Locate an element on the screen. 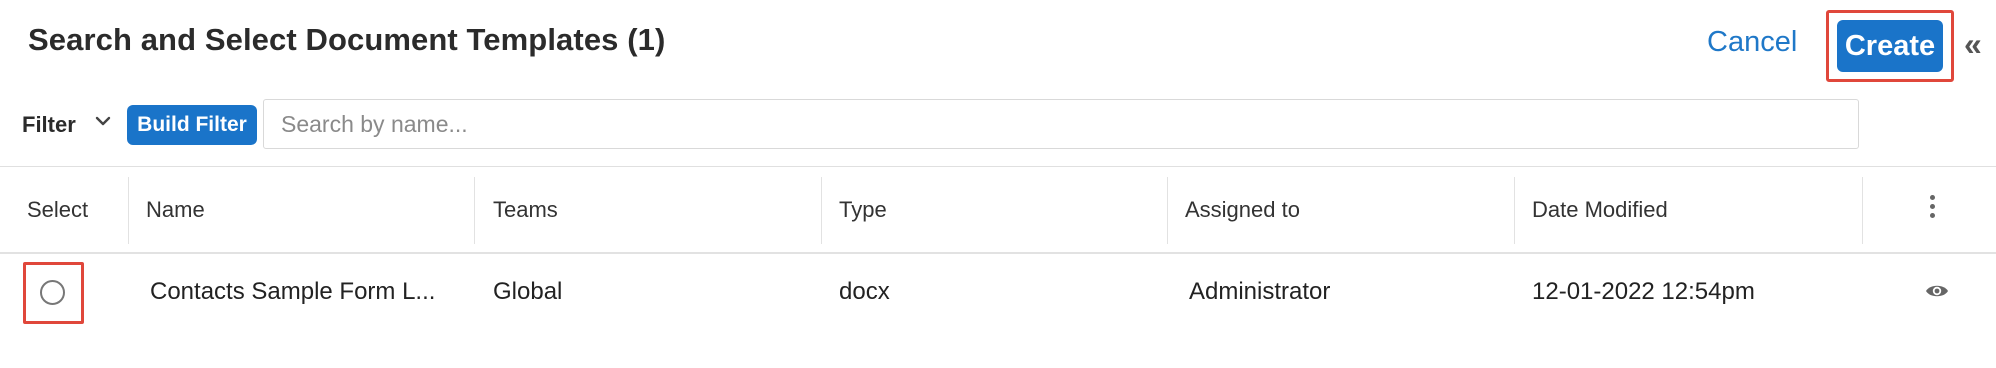 The image size is (1996, 368). column-header-teams: Teams is located at coordinates (525, 210).